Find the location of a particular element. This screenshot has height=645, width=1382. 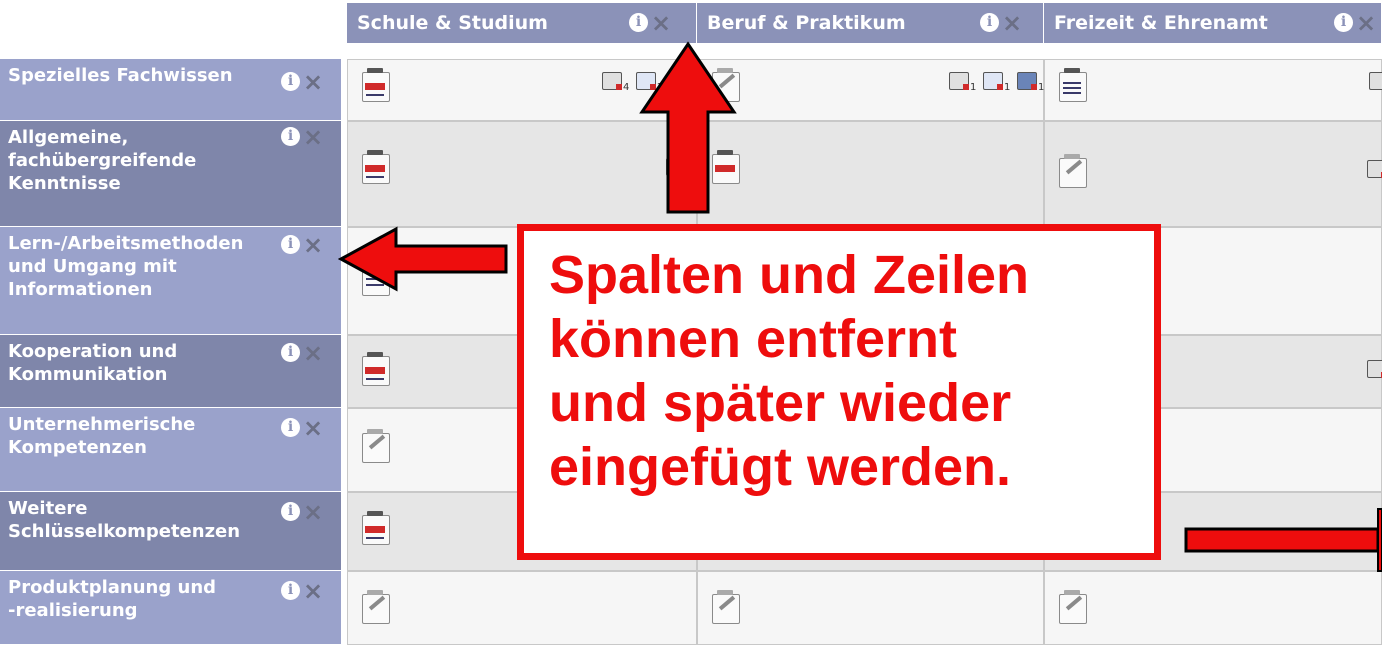

row-label-line: Informationen is located at coordinates (80, 289).